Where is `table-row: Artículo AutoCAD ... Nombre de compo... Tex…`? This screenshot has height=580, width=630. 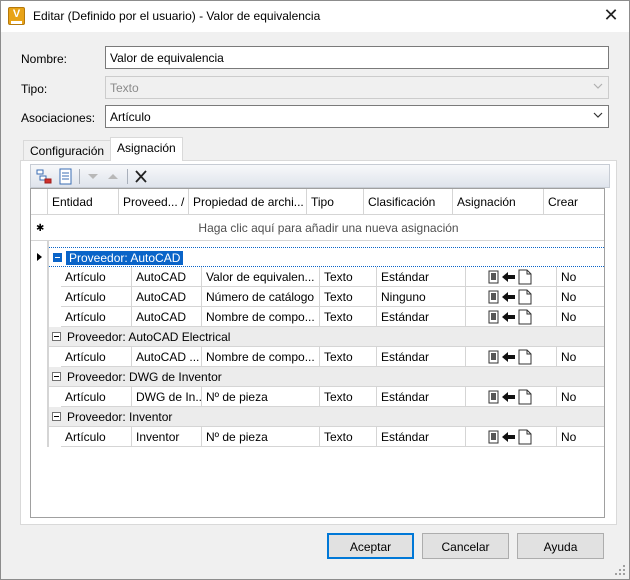
table-row: Artículo AutoCAD ... Nombre de compo... Tex… is located at coordinates (332, 357).